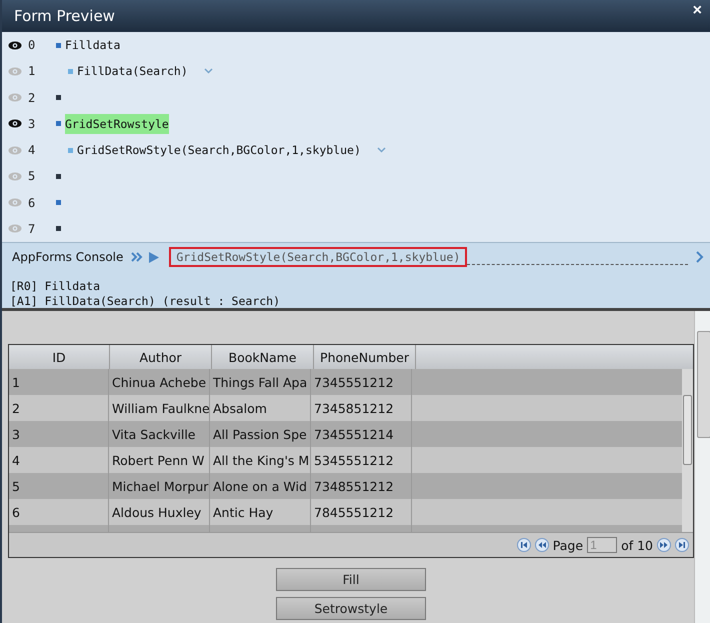 The height and width of the screenshot is (623, 710). I want to click on output-line: [R0] Filldata, so click(56, 286).